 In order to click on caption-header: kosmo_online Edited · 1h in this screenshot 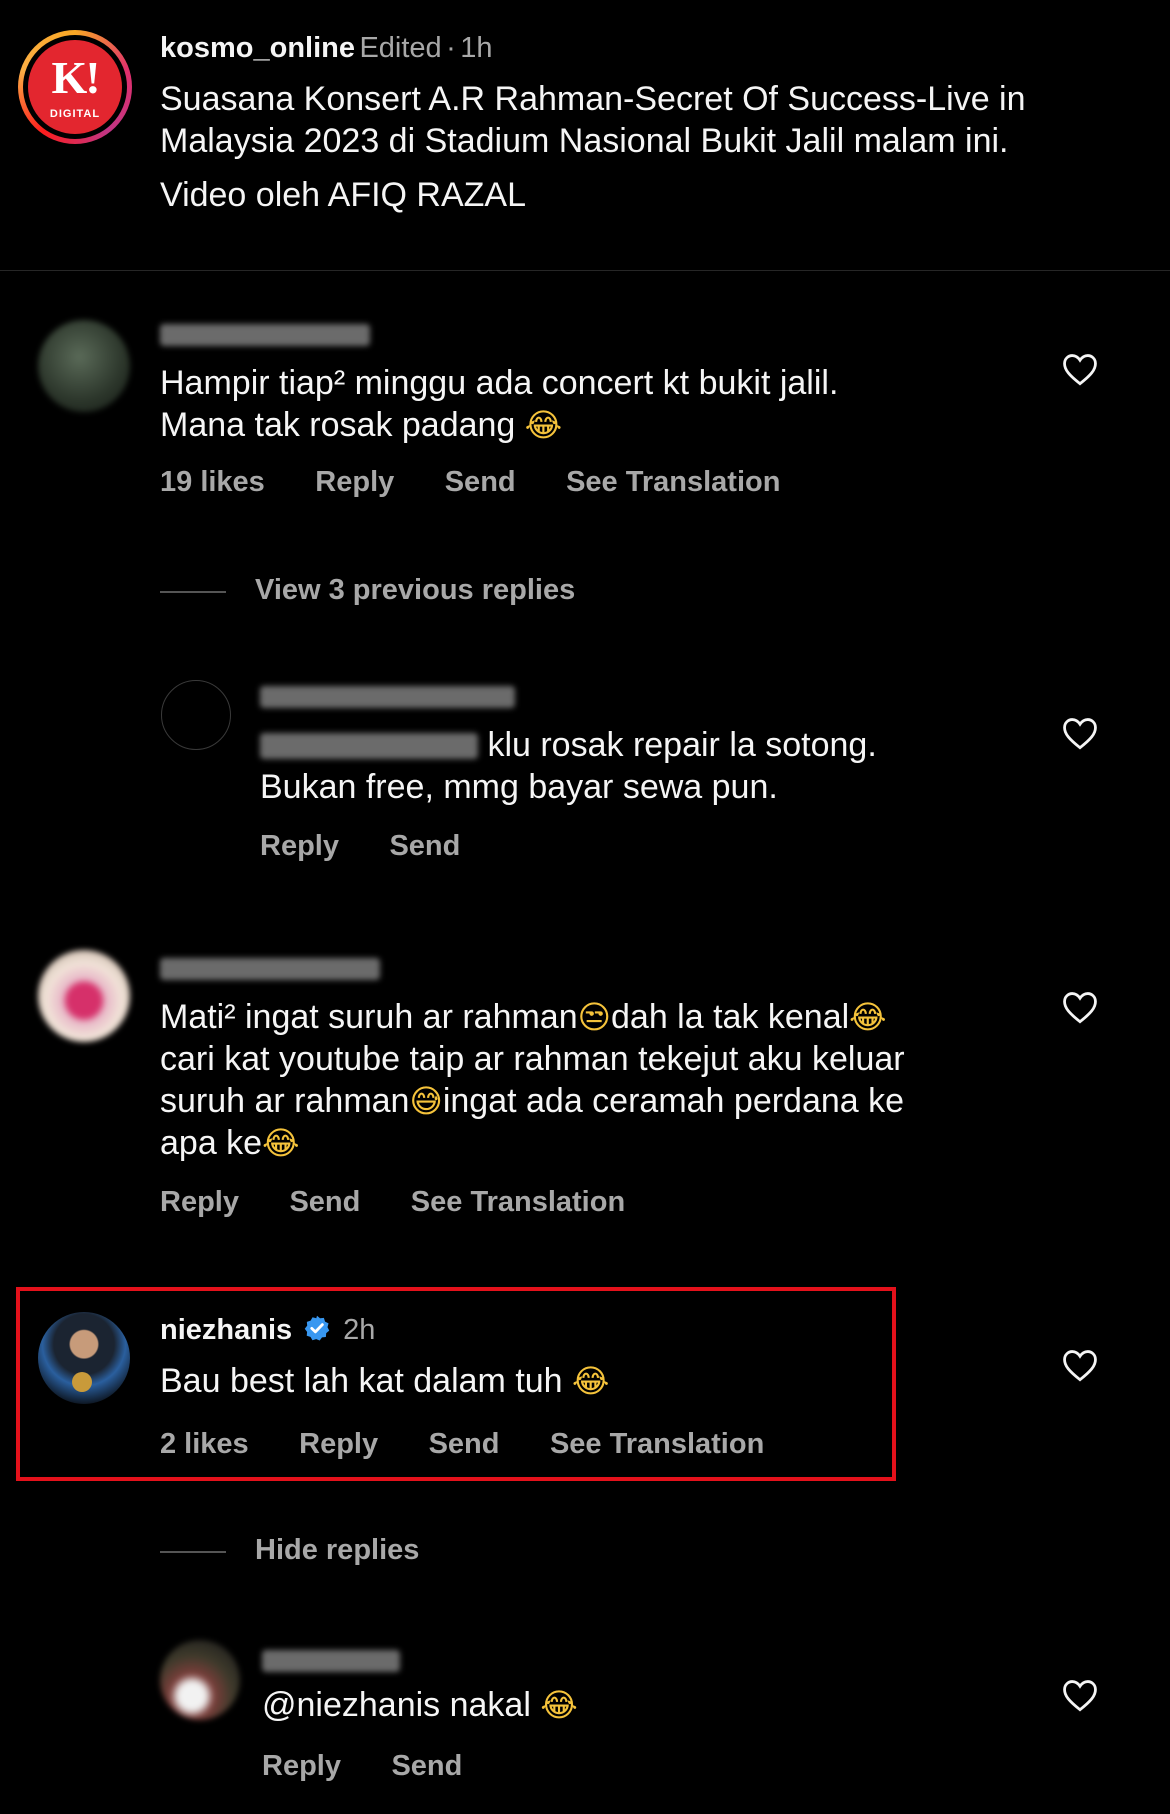, I will do `click(326, 48)`.